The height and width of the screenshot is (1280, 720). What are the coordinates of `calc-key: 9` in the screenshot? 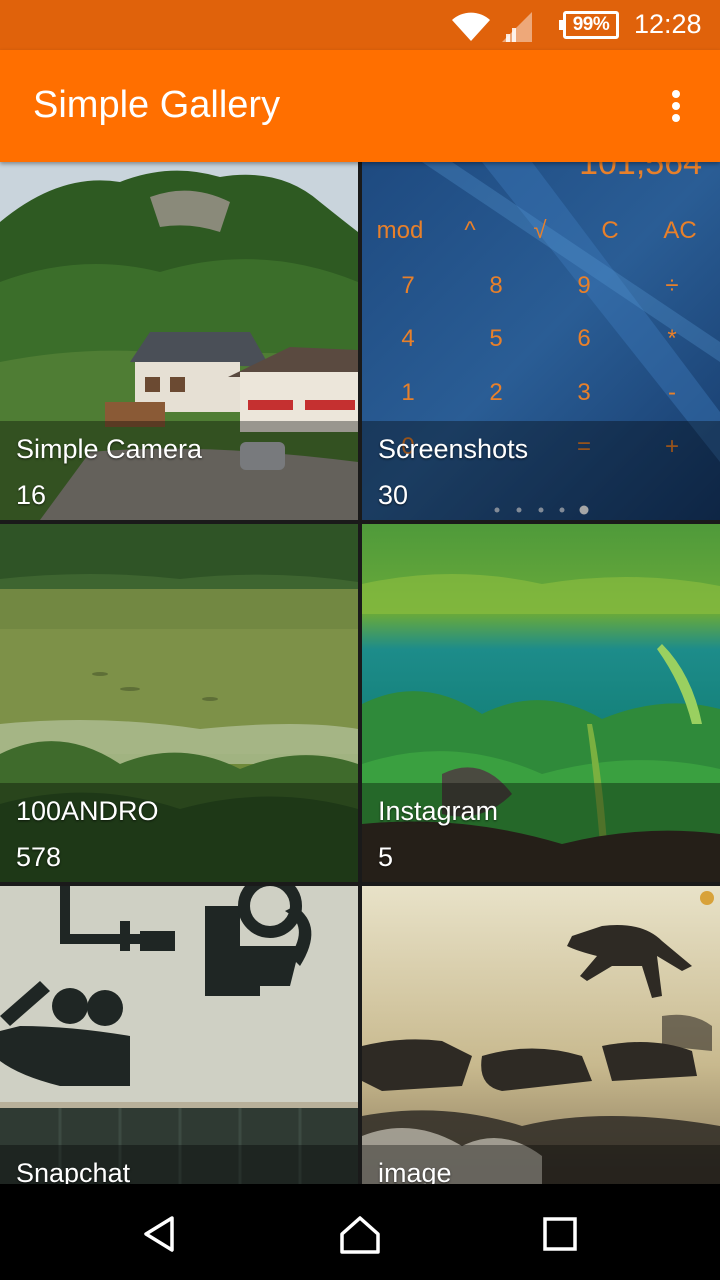 It's located at (583, 285).